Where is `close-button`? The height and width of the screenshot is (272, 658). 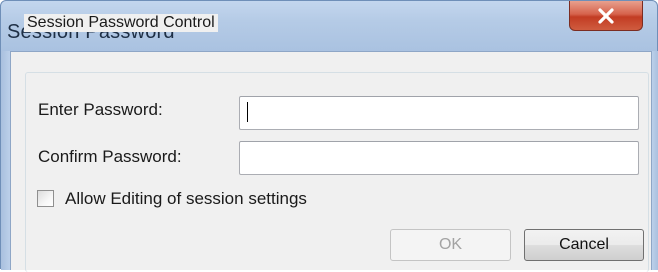
close-button is located at coordinates (606, 16).